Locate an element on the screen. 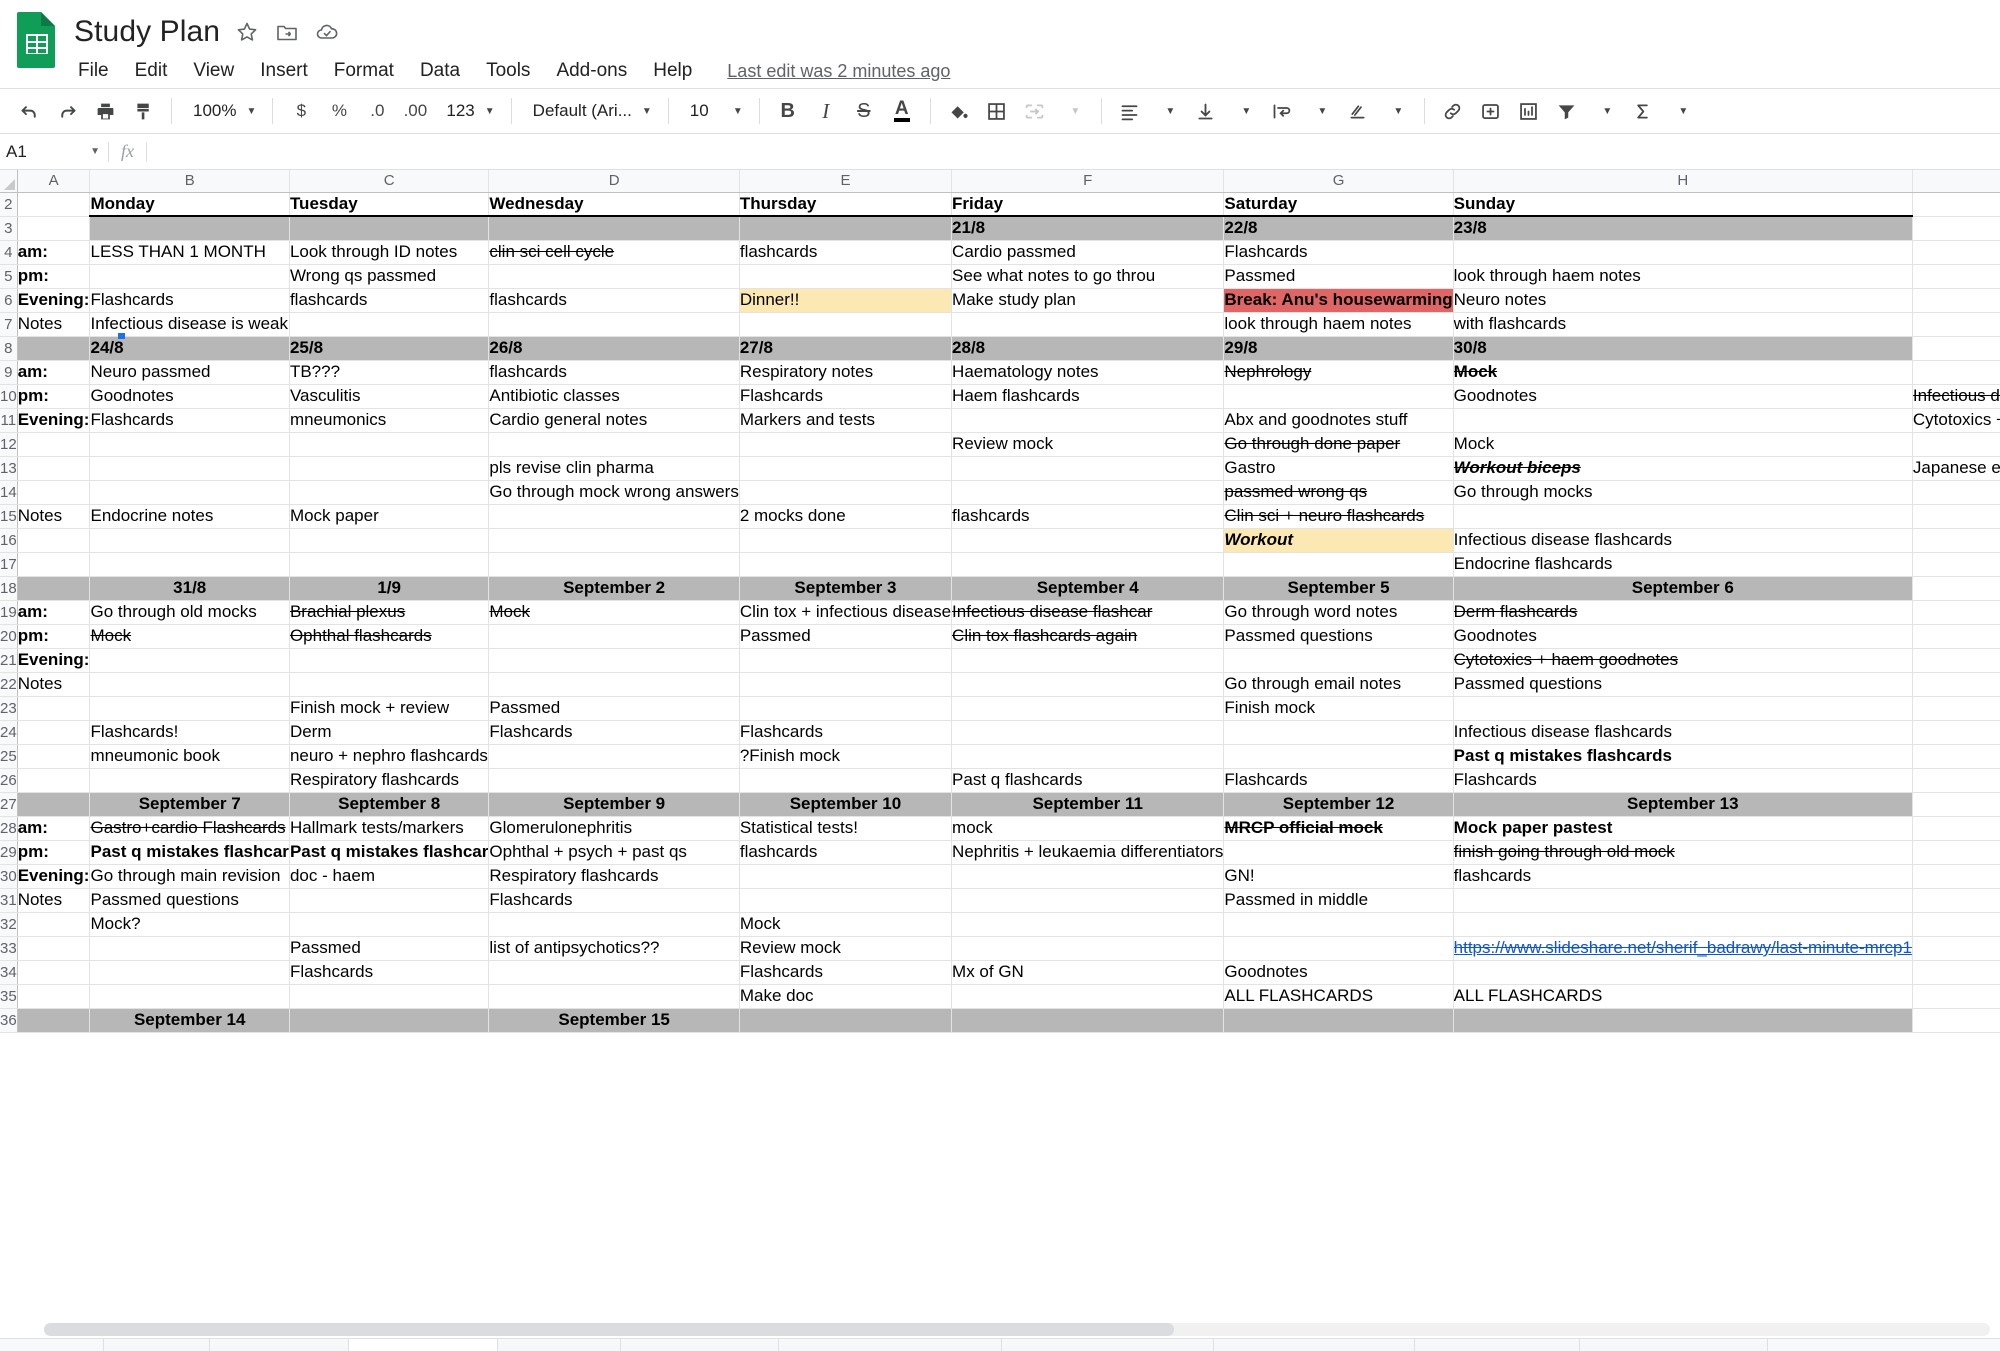  cell-E21 is located at coordinates (846, 660).